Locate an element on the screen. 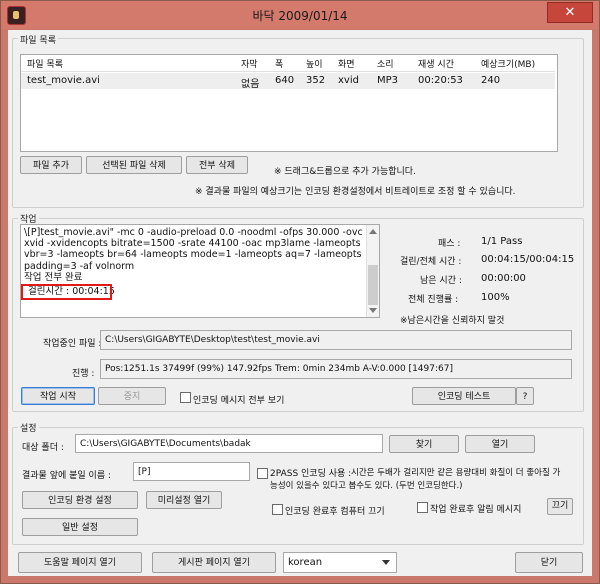  add-file-button: 파일 추가 is located at coordinates (51, 165).